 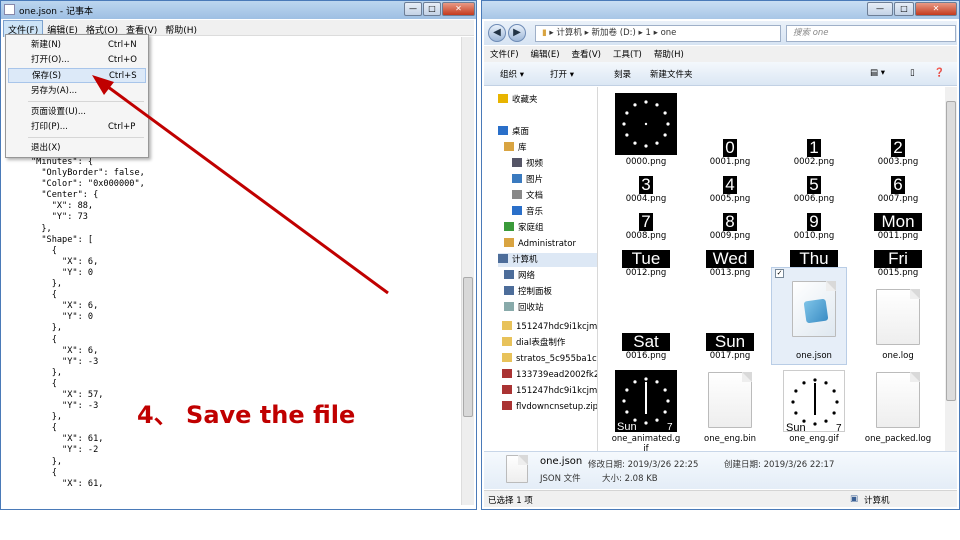 I want to click on explorer-minimize-button: —, so click(x=880, y=9).